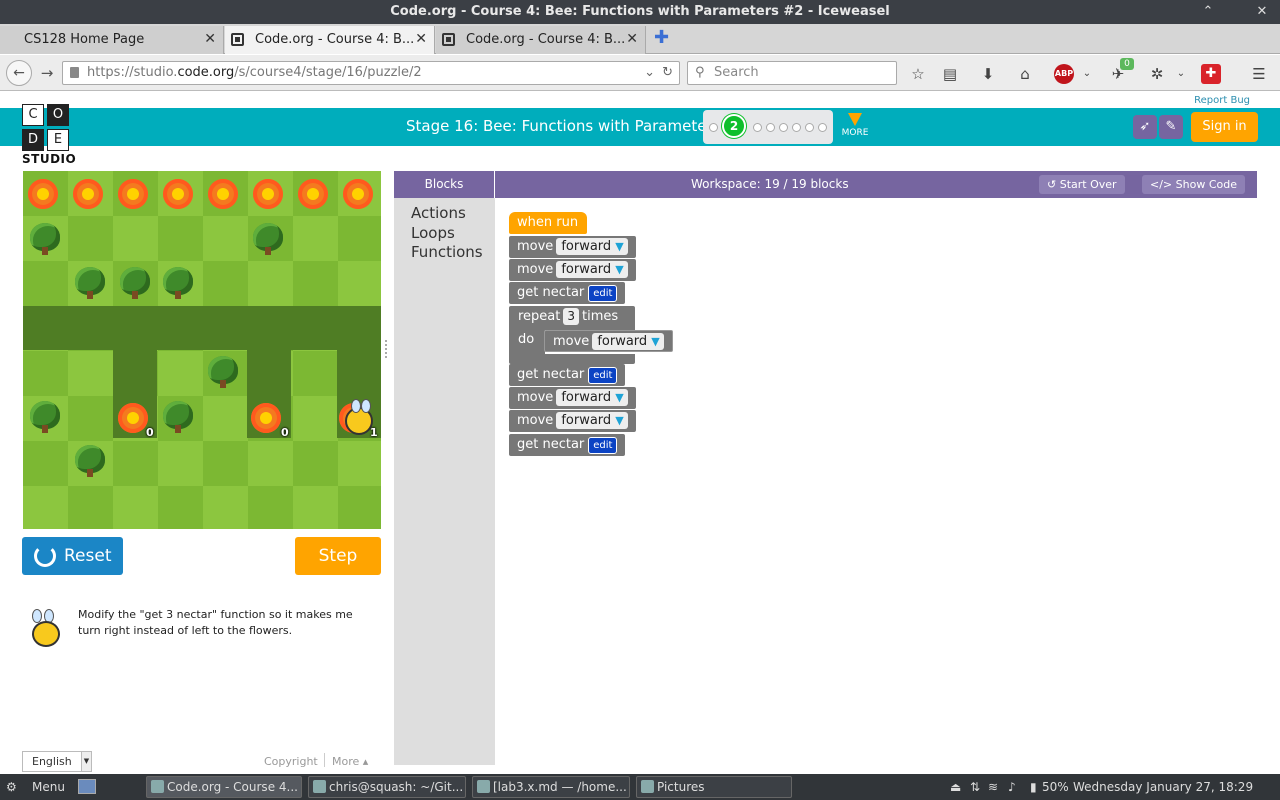 The width and height of the screenshot is (1280, 800). I want to click on more-dropdown: MORE, so click(855, 125).